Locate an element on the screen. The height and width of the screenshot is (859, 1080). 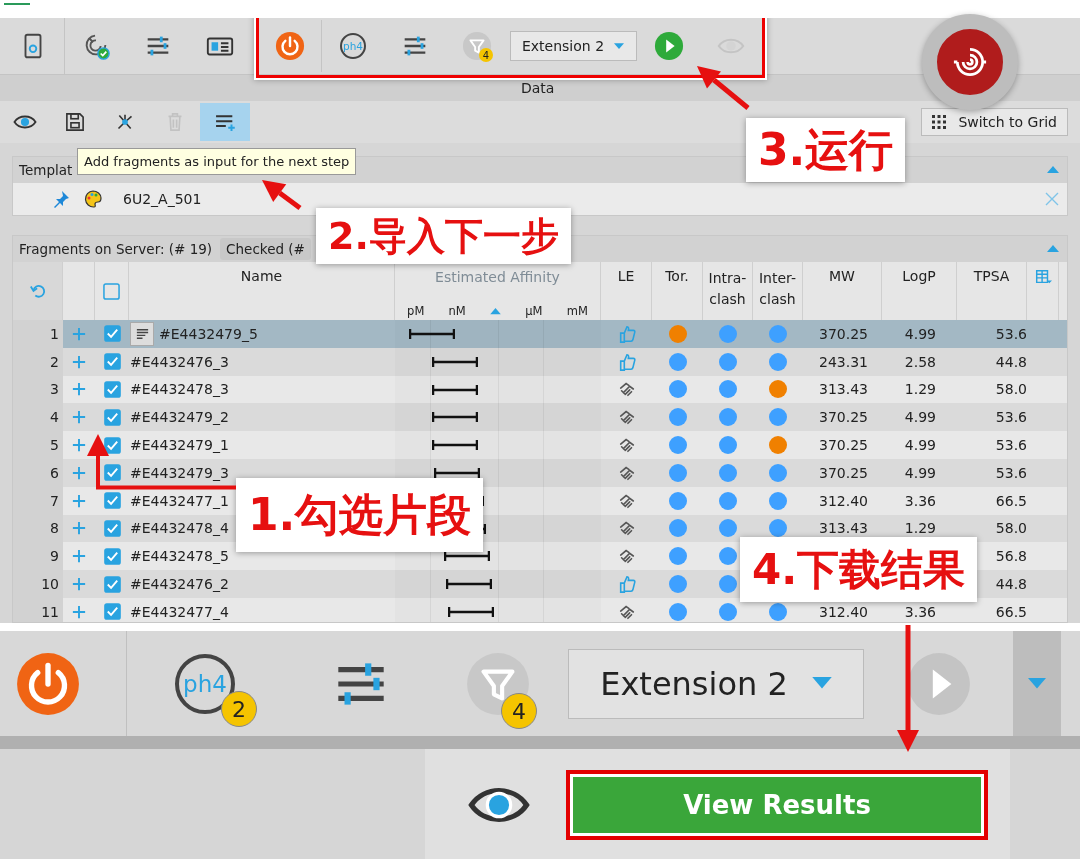
panel-title: Templat is located at coordinates (46, 170).